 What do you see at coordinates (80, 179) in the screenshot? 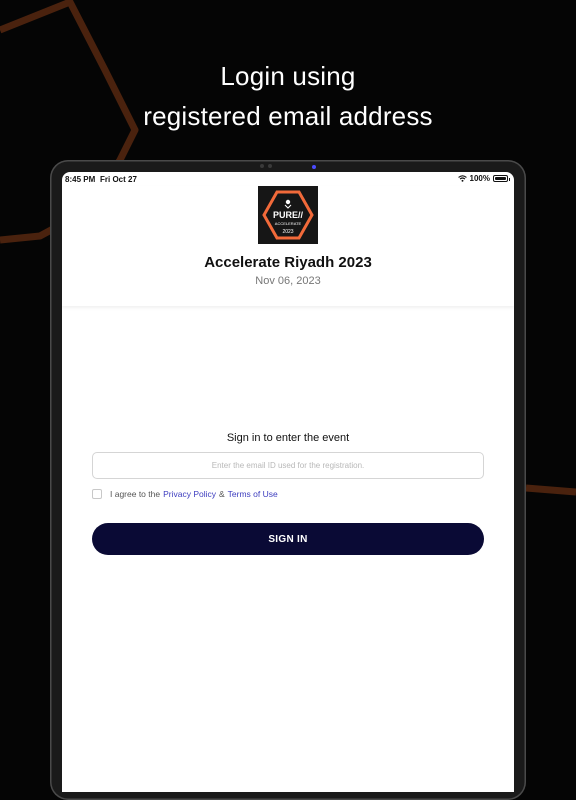
I see `status-time: 8:45 PM` at bounding box center [80, 179].